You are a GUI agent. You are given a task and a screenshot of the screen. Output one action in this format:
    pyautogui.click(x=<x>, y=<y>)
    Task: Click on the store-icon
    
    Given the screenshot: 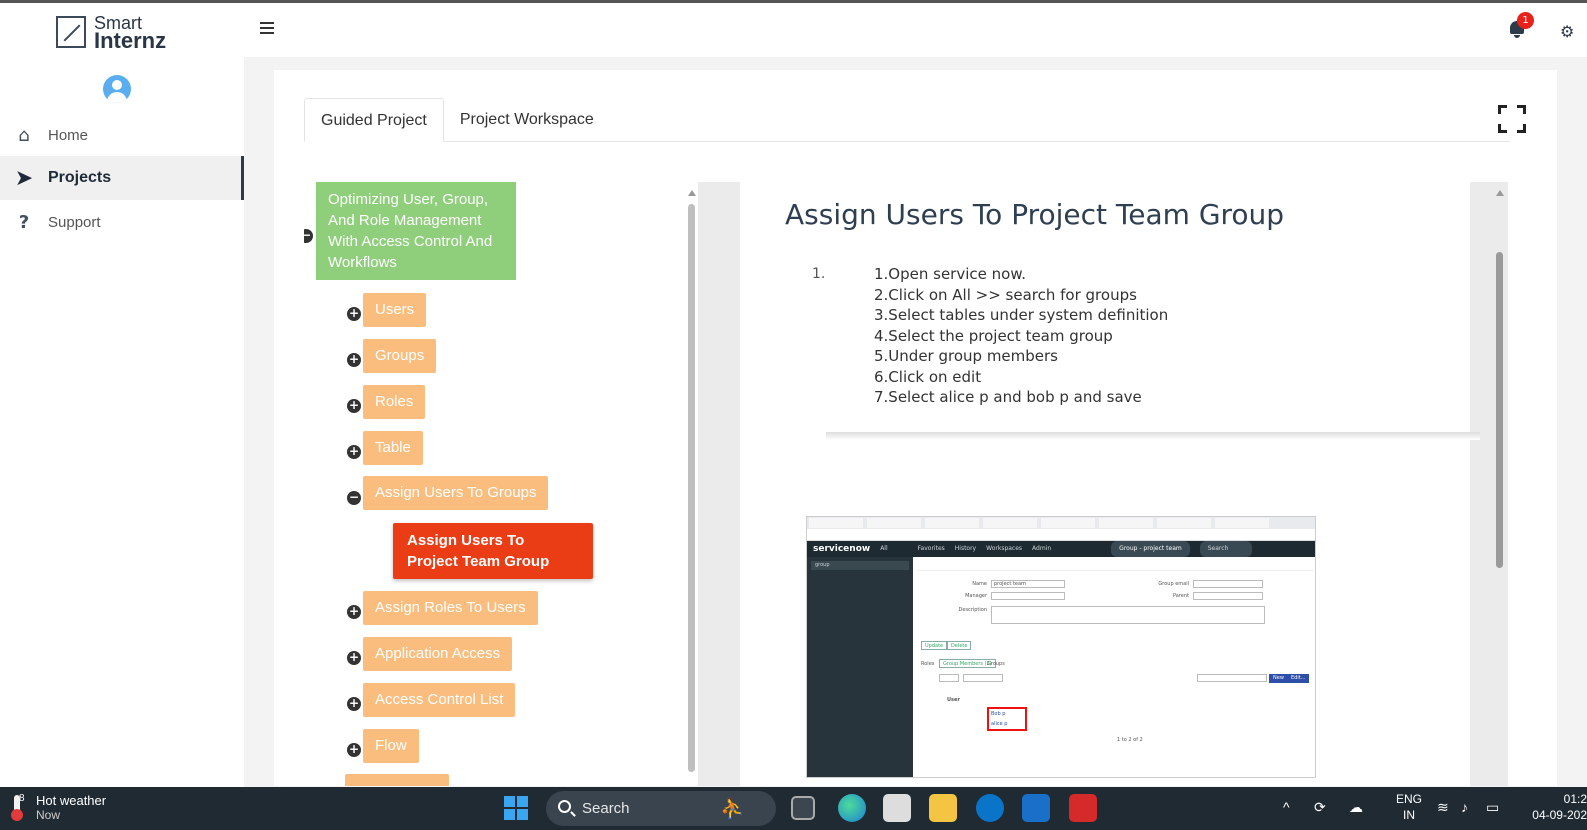 What is the action you would take?
    pyautogui.click(x=897, y=808)
    